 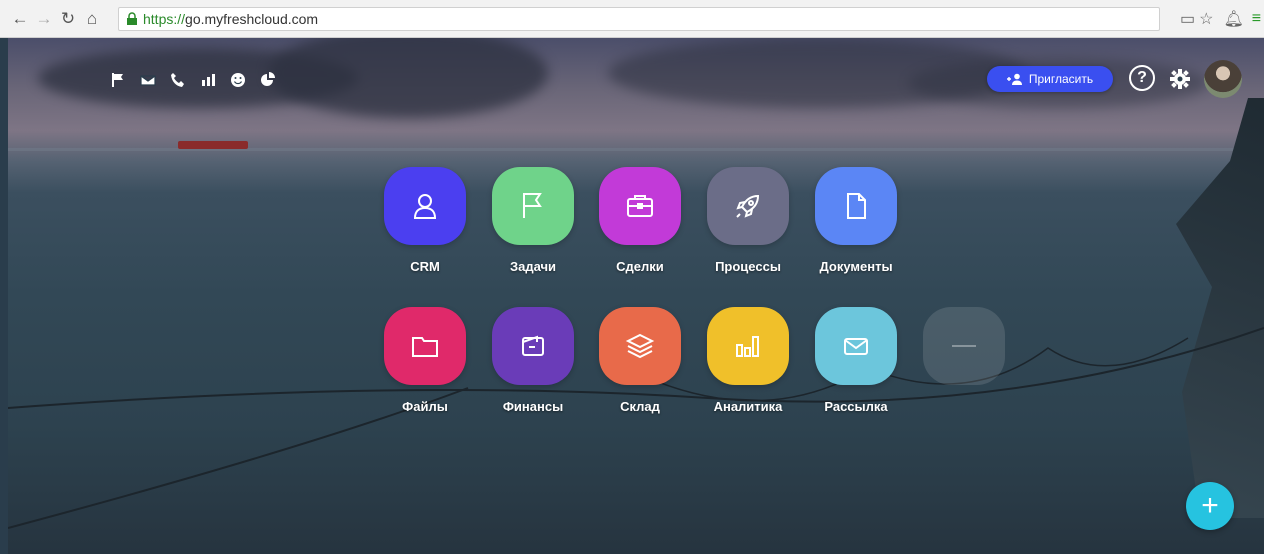 I want to click on phone-icon, so click(x=178, y=80).